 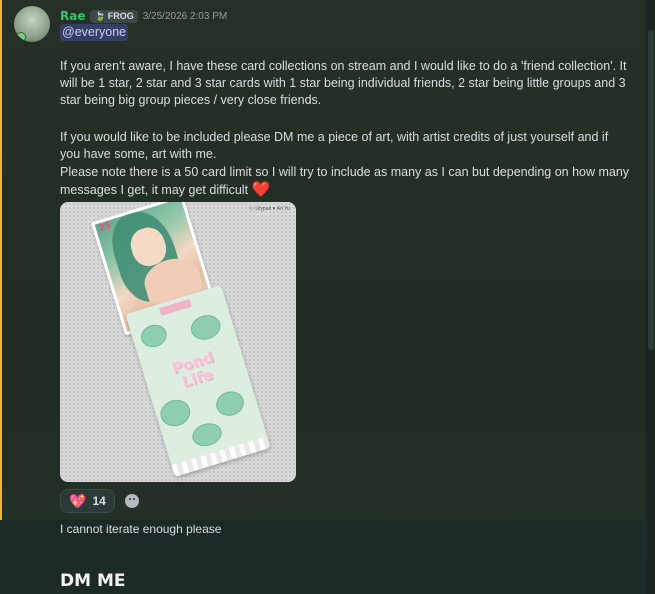 I want to click on scrollbar-track, so click(x=651, y=297).